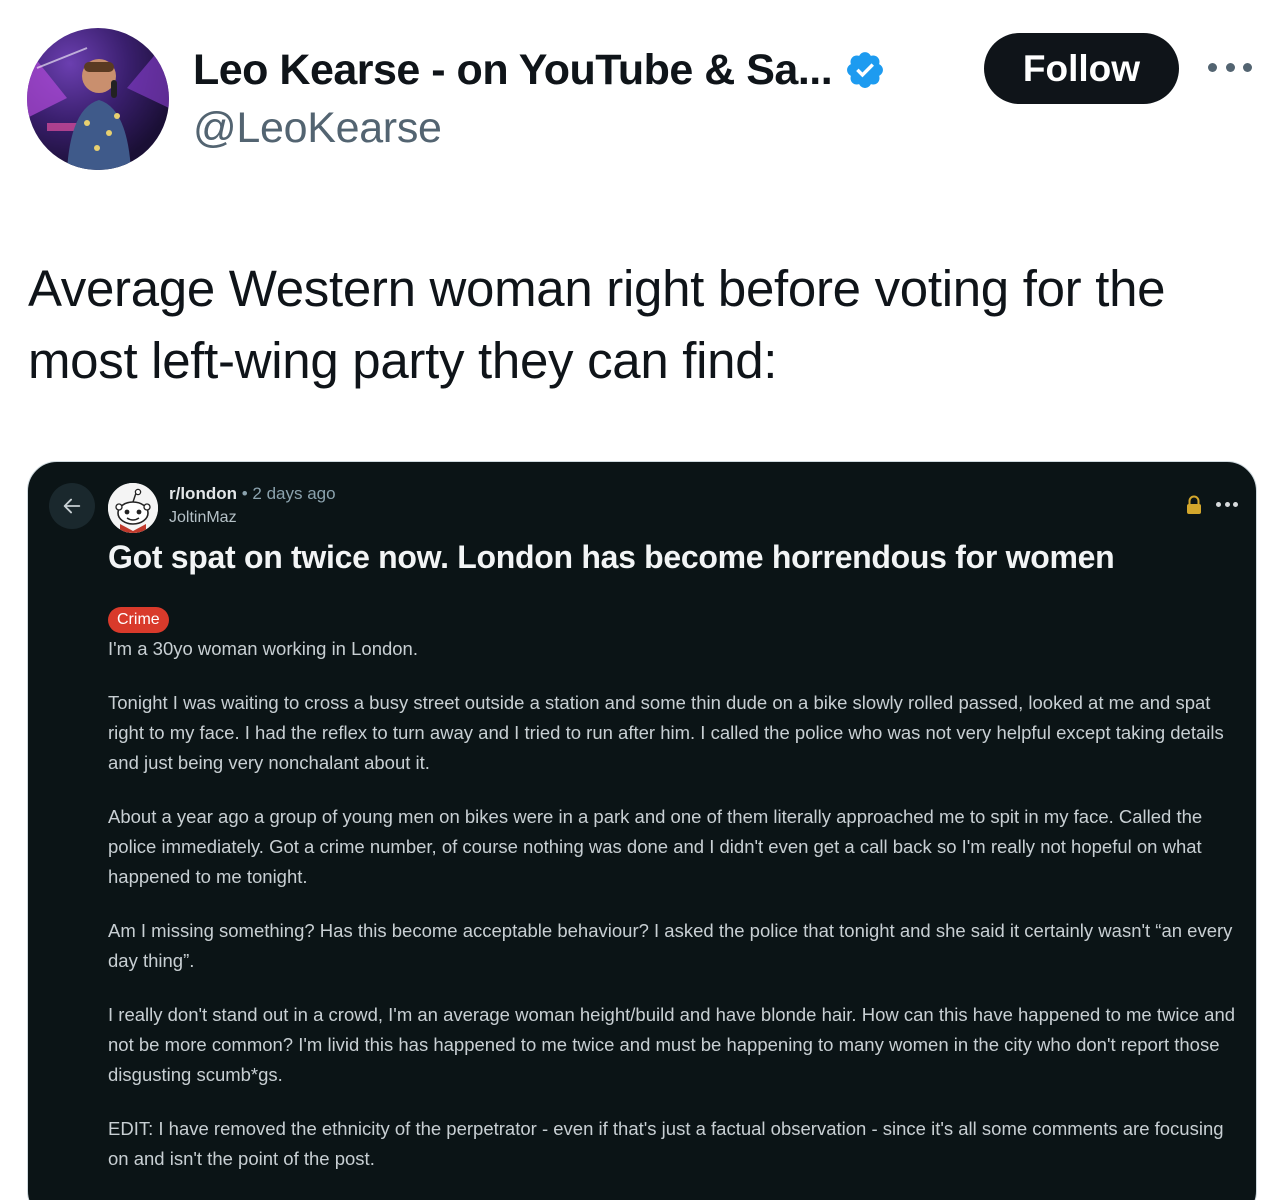 The height and width of the screenshot is (1200, 1284). What do you see at coordinates (1227, 505) in the screenshot?
I see `post-more-icon` at bounding box center [1227, 505].